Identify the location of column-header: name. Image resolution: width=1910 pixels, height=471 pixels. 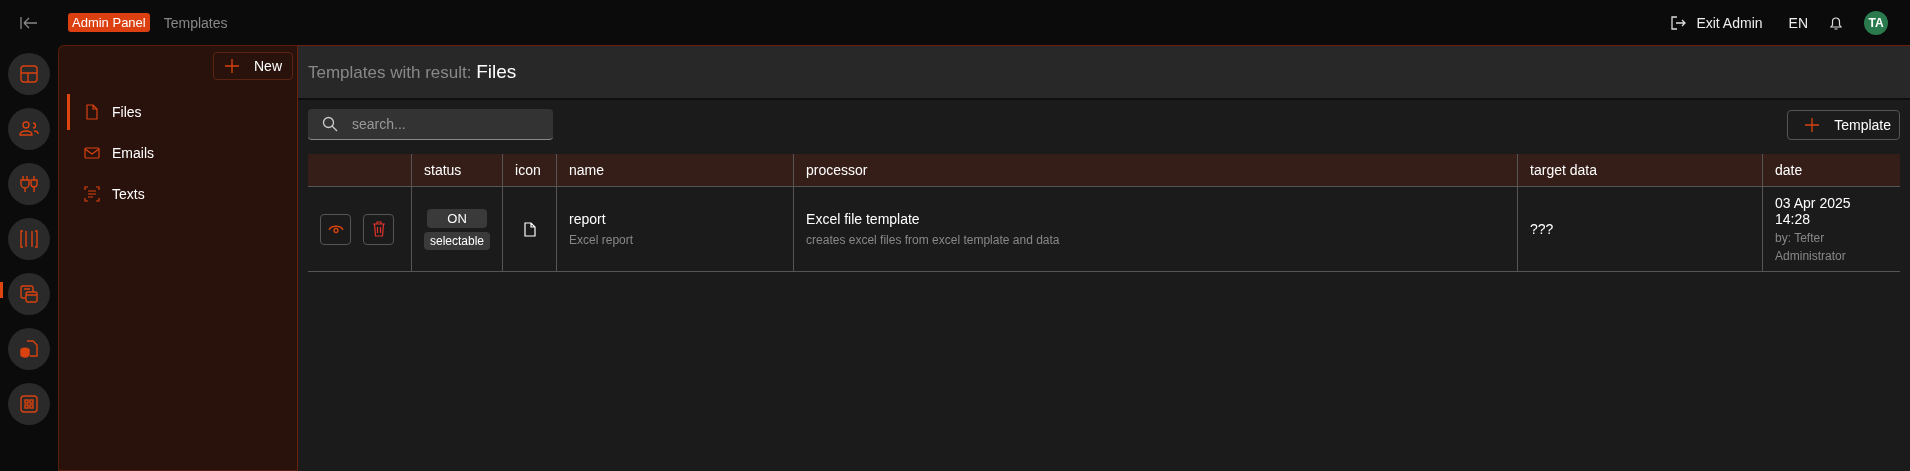
(675, 170).